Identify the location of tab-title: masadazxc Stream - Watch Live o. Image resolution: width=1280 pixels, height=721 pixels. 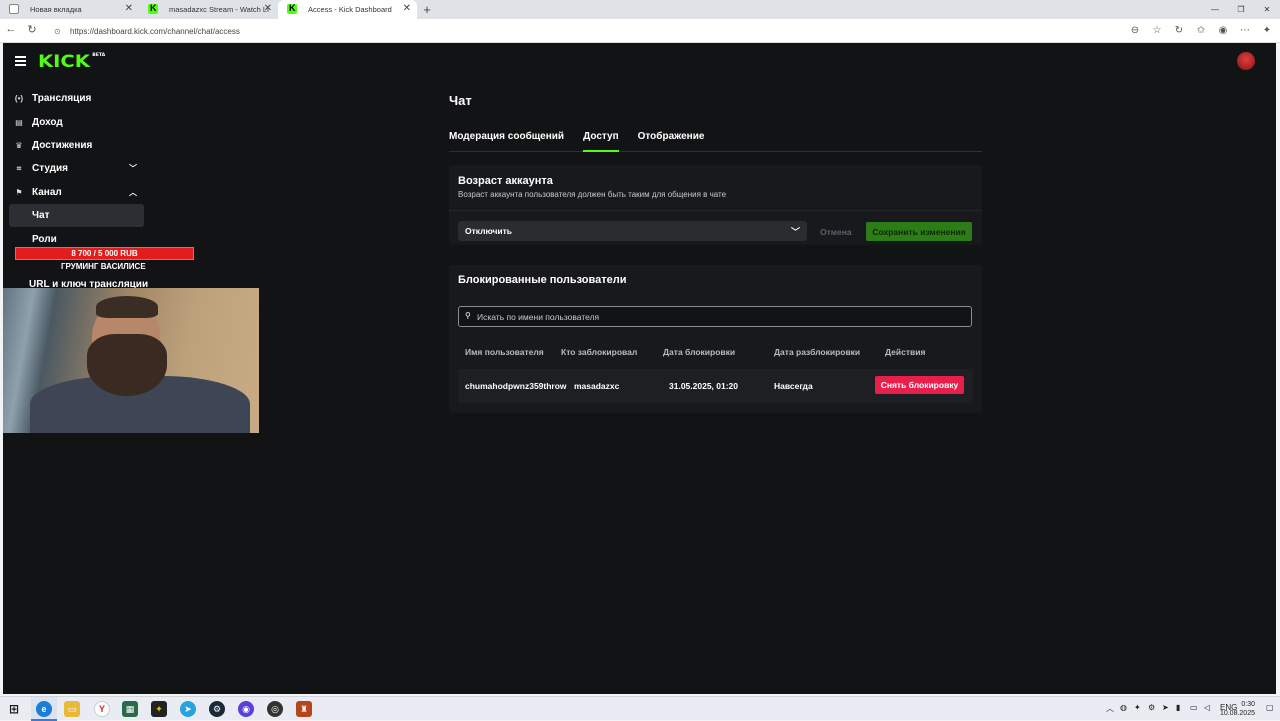
(219, 9).